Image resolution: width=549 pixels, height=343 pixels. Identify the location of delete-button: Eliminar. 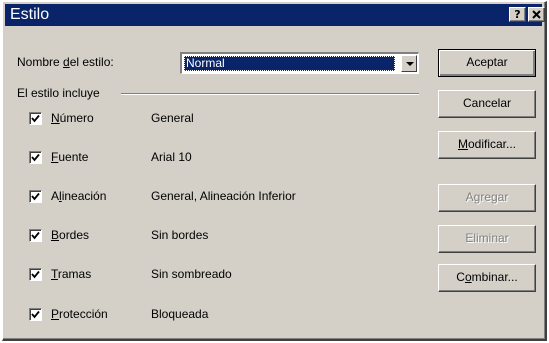
(487, 239).